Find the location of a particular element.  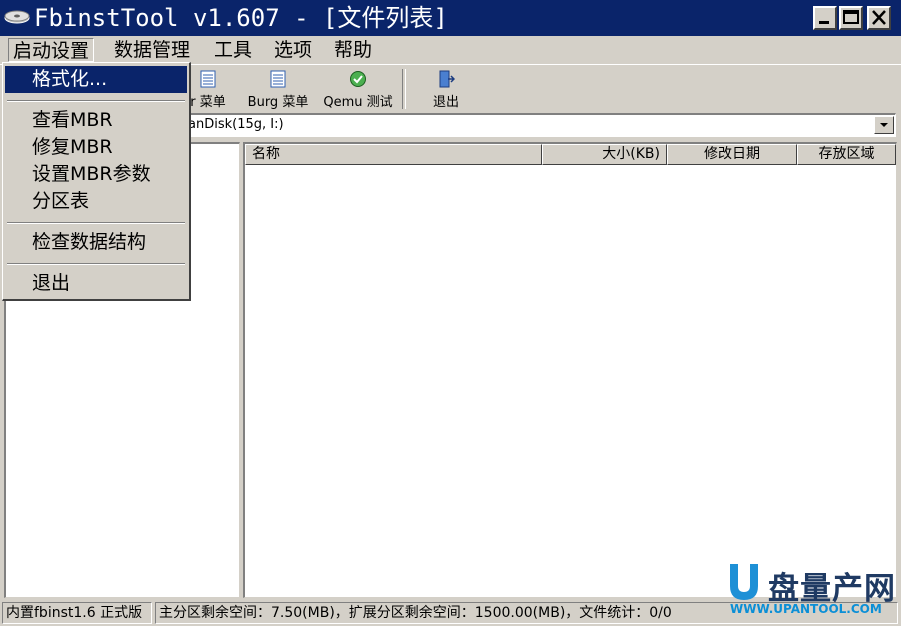

status-version: 内置fbinst1.6 正式版 is located at coordinates (77, 613).